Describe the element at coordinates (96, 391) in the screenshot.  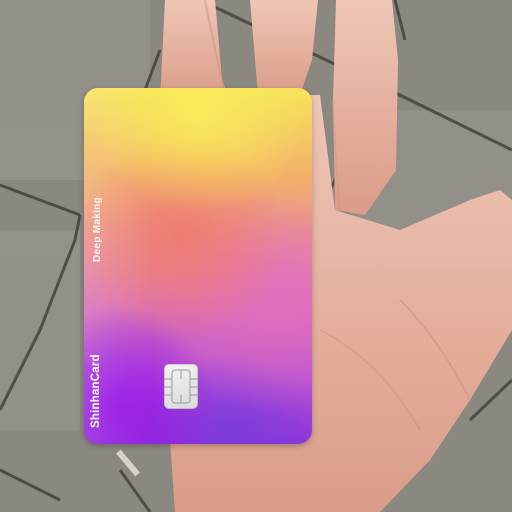
I see `card-brand-logo: ShinhanCard` at that location.